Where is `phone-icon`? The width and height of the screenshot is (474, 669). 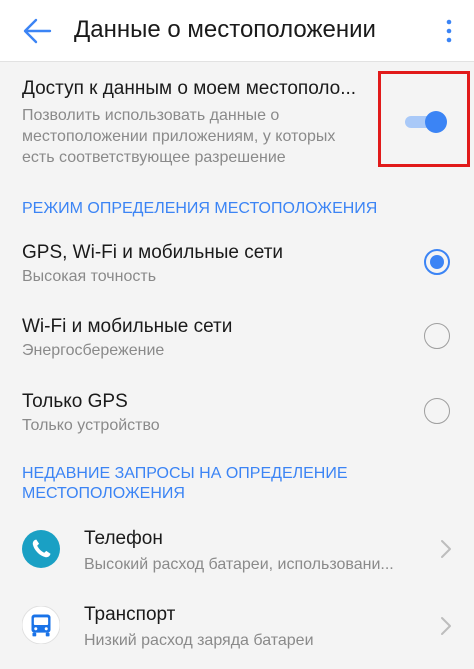
phone-icon is located at coordinates (41, 549).